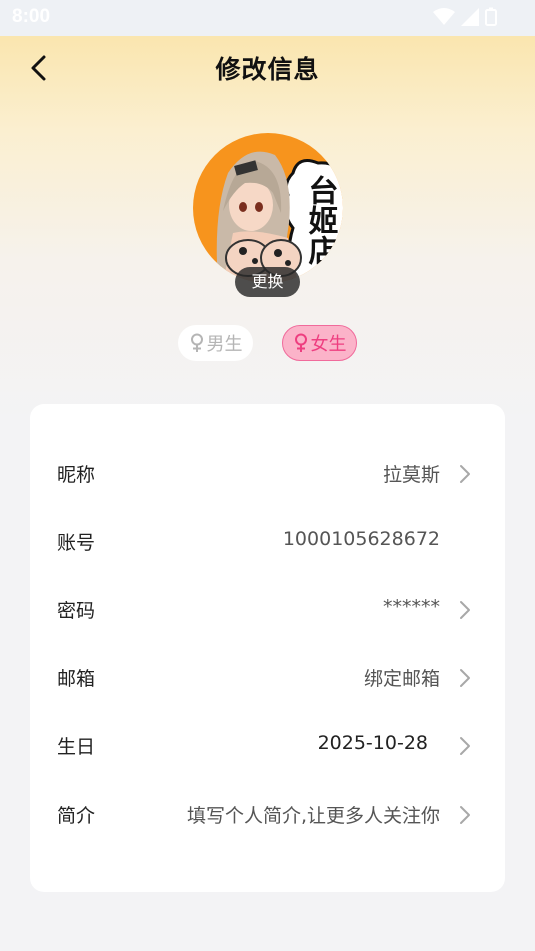  I want to click on row-label: 账号, so click(76, 543).